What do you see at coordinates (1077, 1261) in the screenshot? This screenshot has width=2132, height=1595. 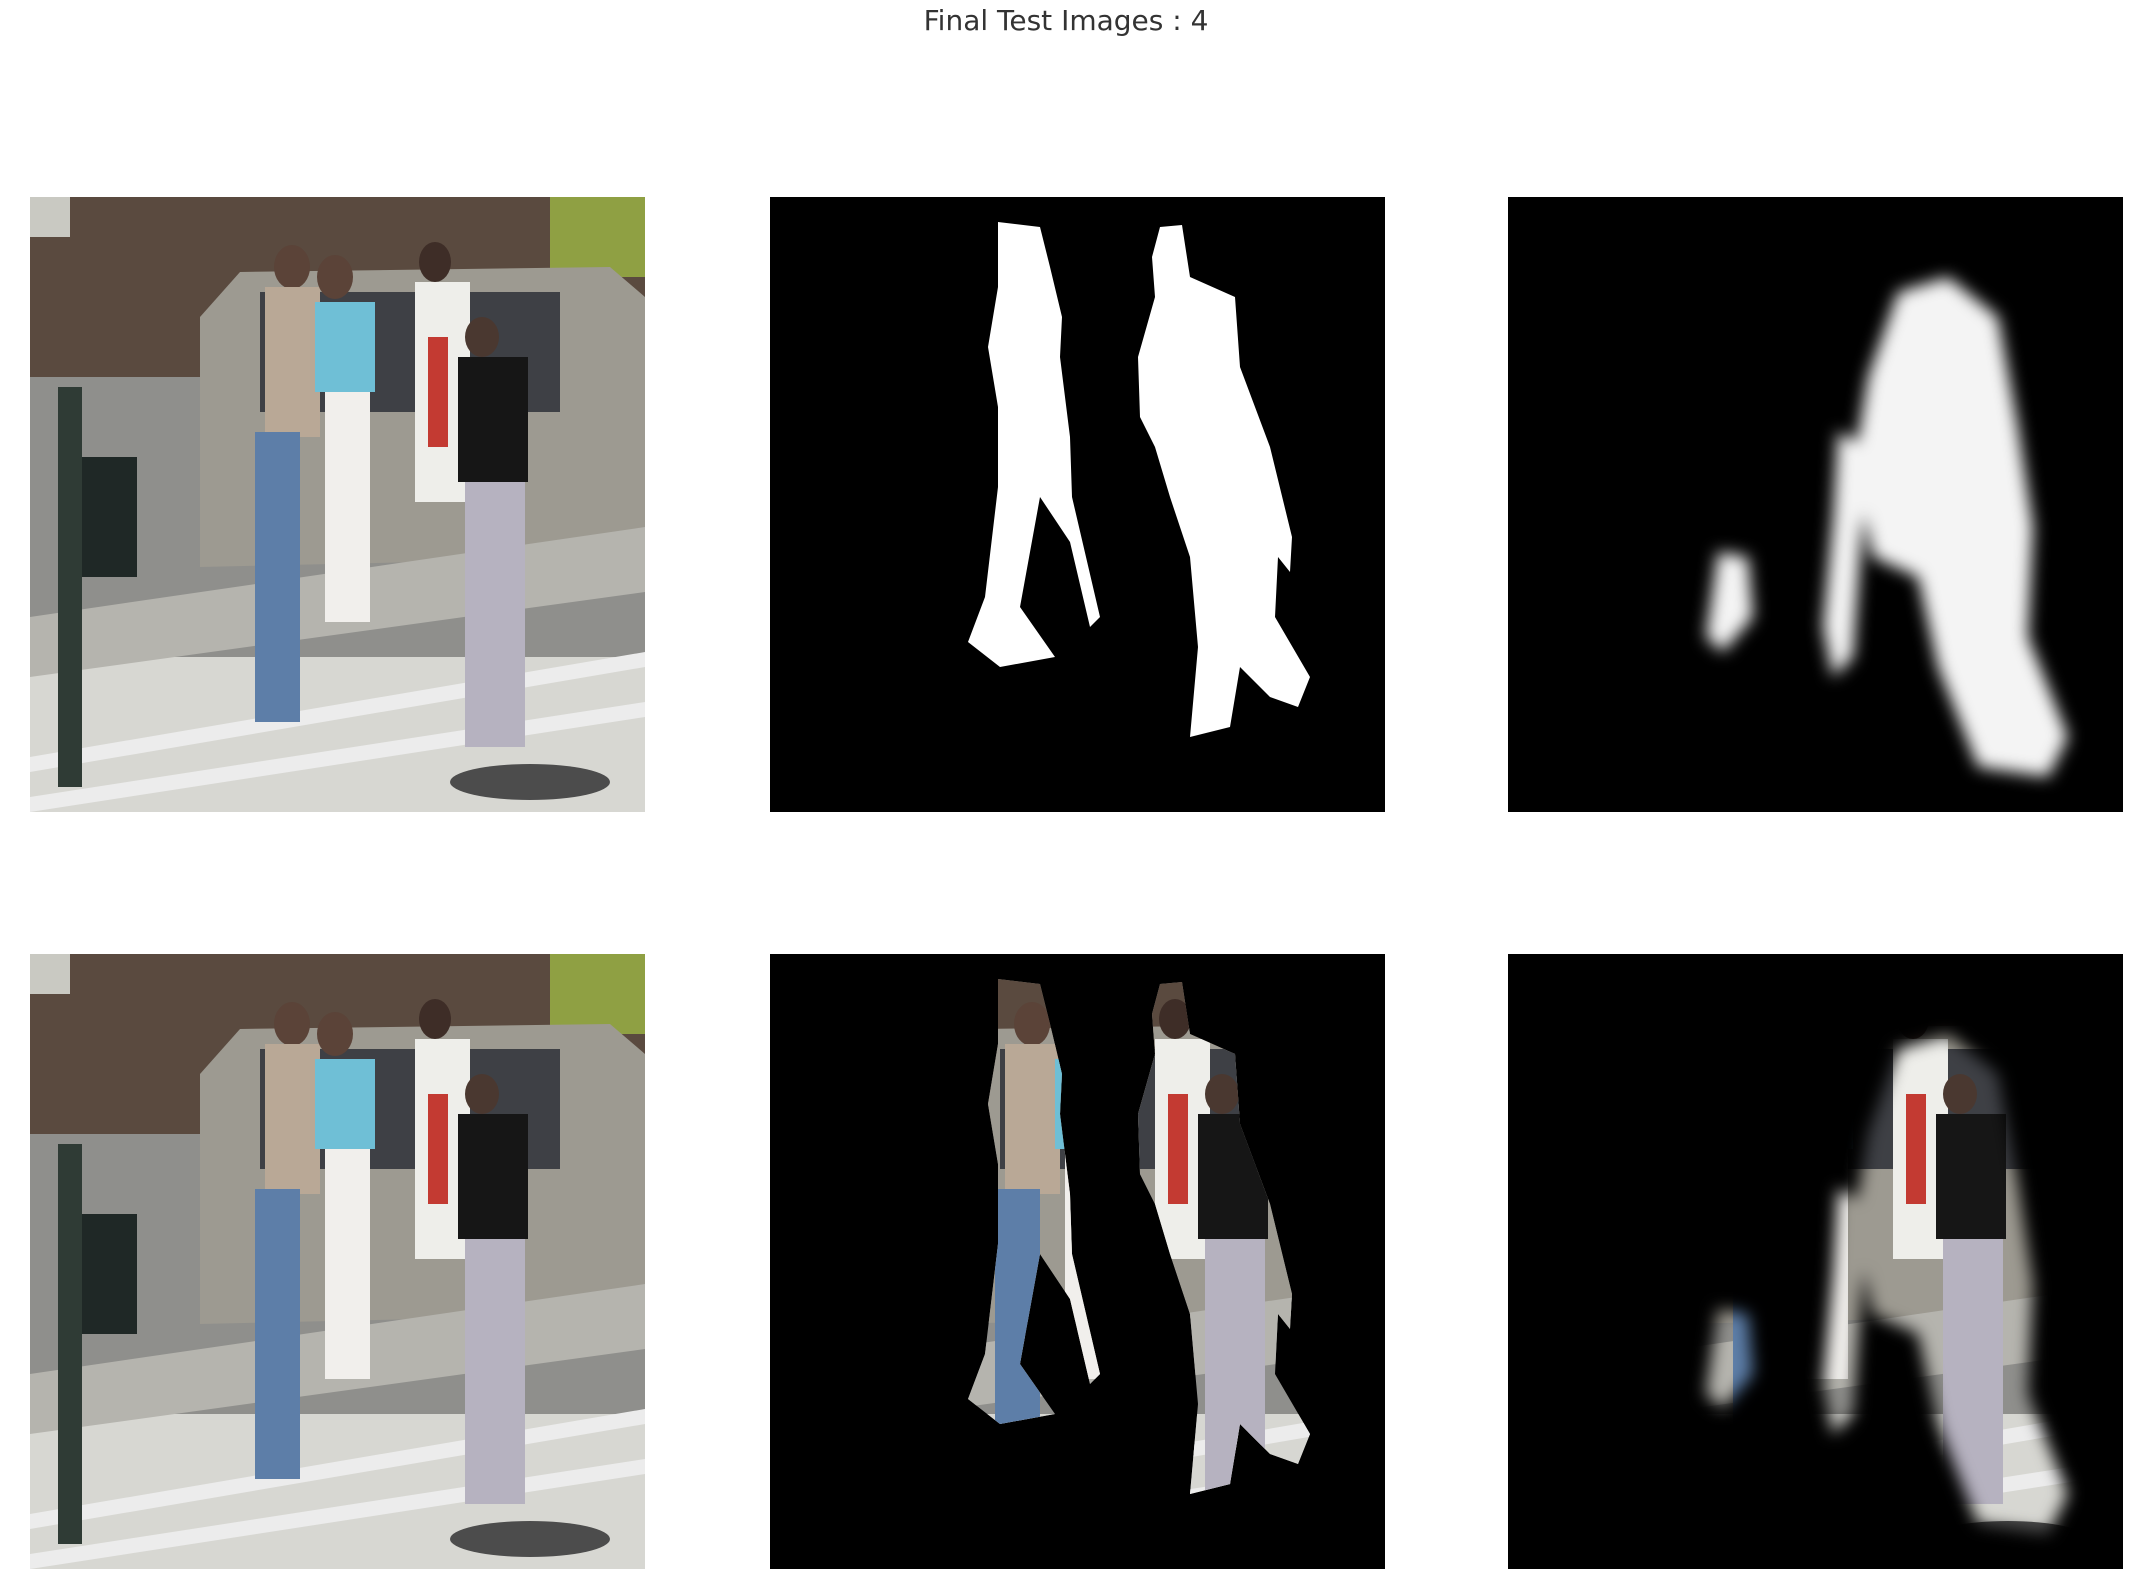 I see `ground-truth-masked-image-panel` at bounding box center [1077, 1261].